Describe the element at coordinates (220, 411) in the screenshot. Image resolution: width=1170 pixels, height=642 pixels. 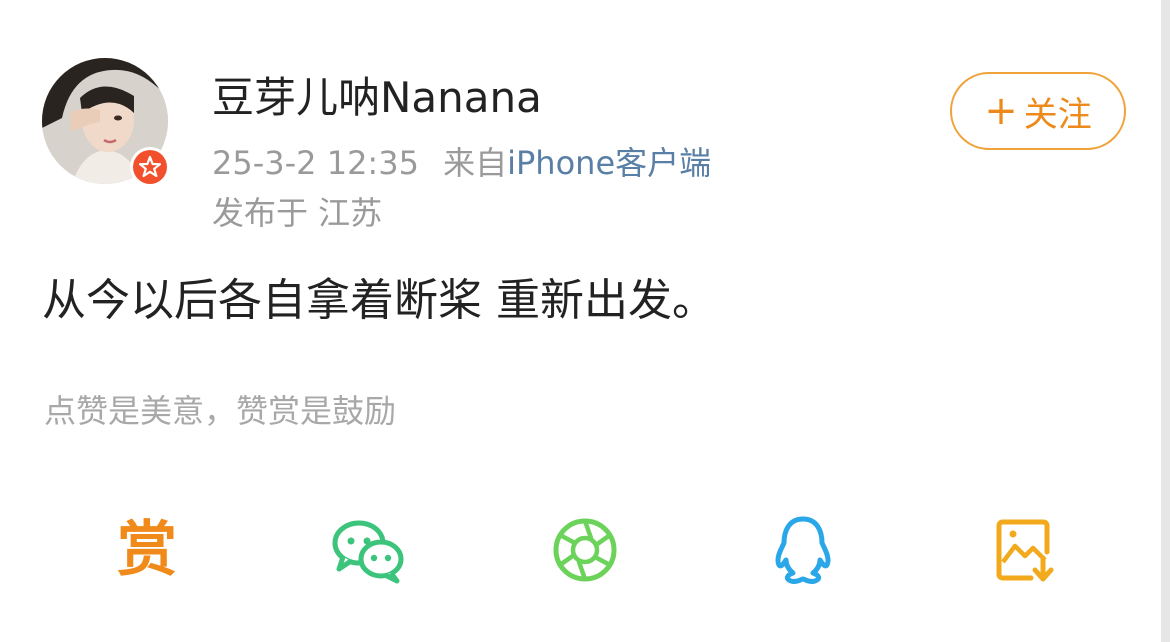
I see `reward-note: 点赞是美意，赞赏是鼓励` at that location.